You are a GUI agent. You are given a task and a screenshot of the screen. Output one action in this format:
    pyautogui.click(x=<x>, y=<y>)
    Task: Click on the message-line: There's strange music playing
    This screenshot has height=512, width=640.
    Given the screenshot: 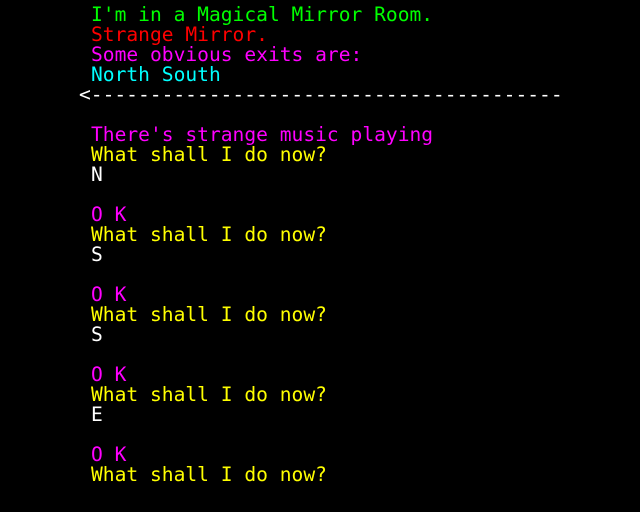 What is the action you would take?
    pyautogui.click(x=262, y=134)
    